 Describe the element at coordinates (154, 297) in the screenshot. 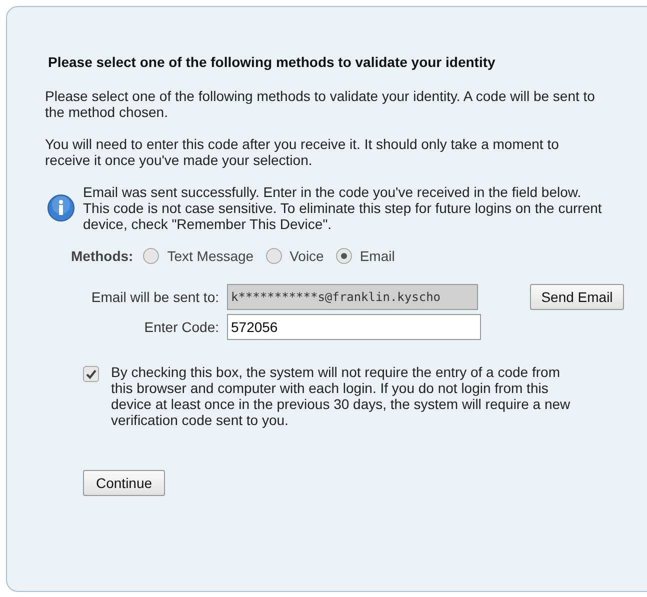

I see `email-label: Email will be sent to:` at that location.